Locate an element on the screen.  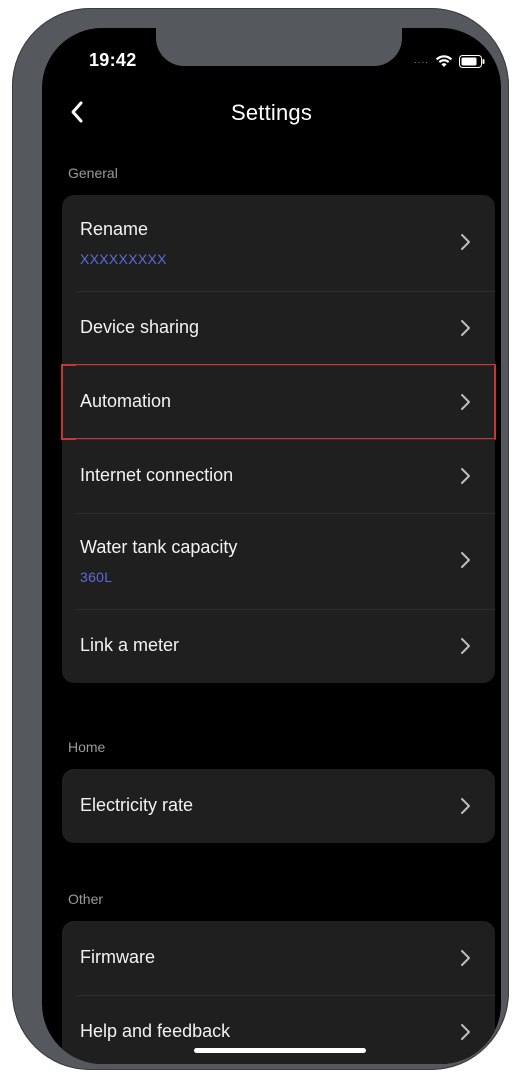
other-settings-group: Firmware Help and feedback is located at coordinates (278, 992).